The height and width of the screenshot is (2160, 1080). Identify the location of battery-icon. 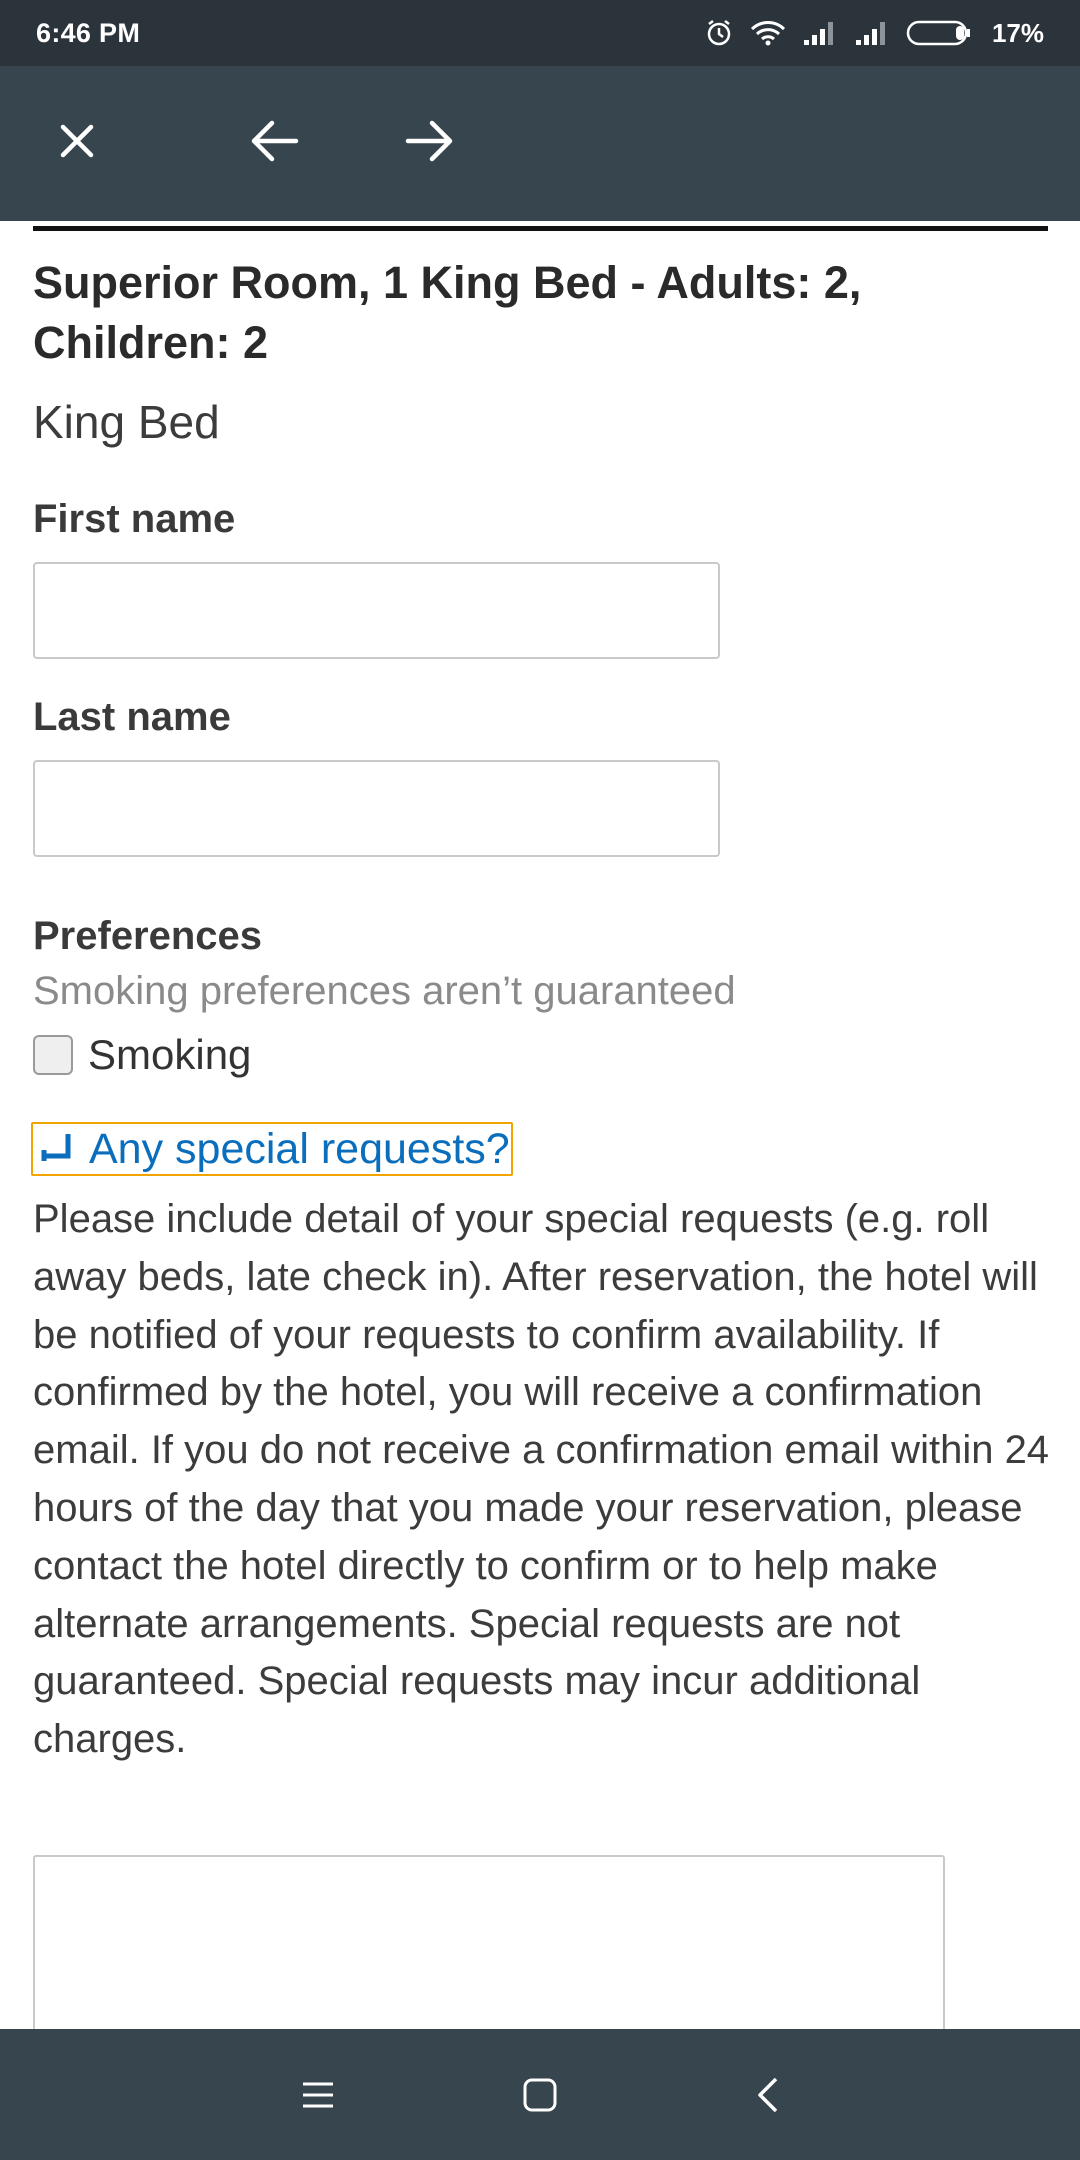
(939, 33).